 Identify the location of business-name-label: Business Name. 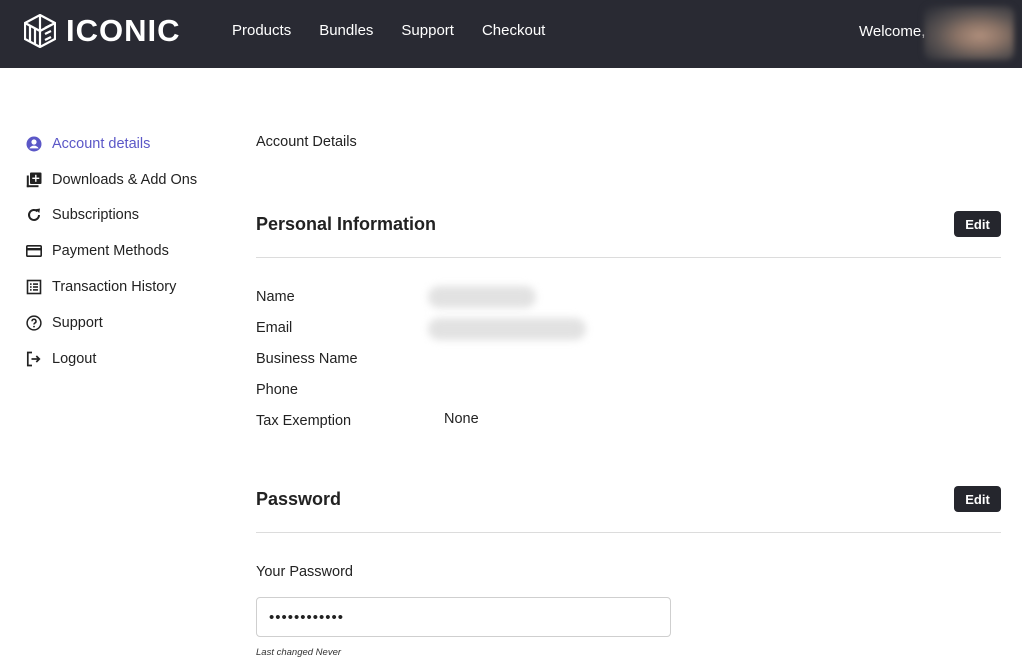
(307, 359).